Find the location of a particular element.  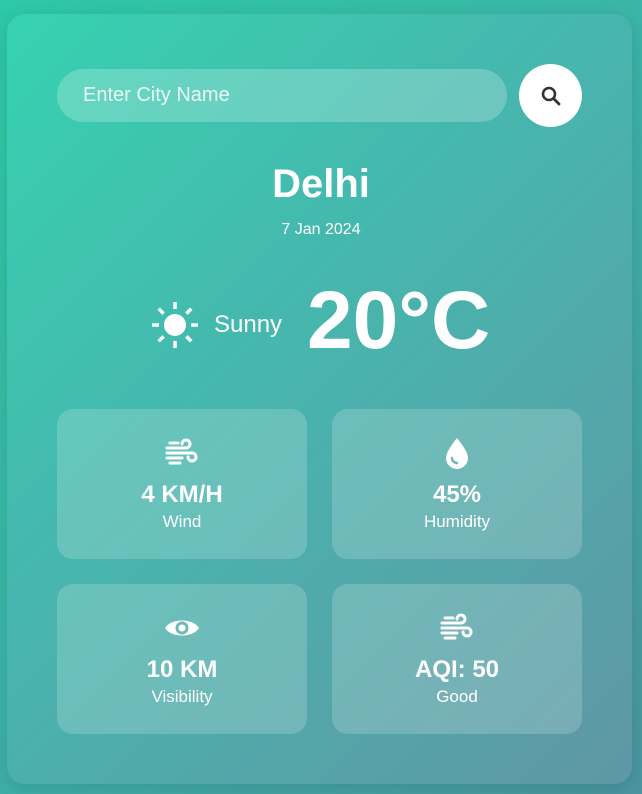

eye-icon is located at coordinates (182, 628).